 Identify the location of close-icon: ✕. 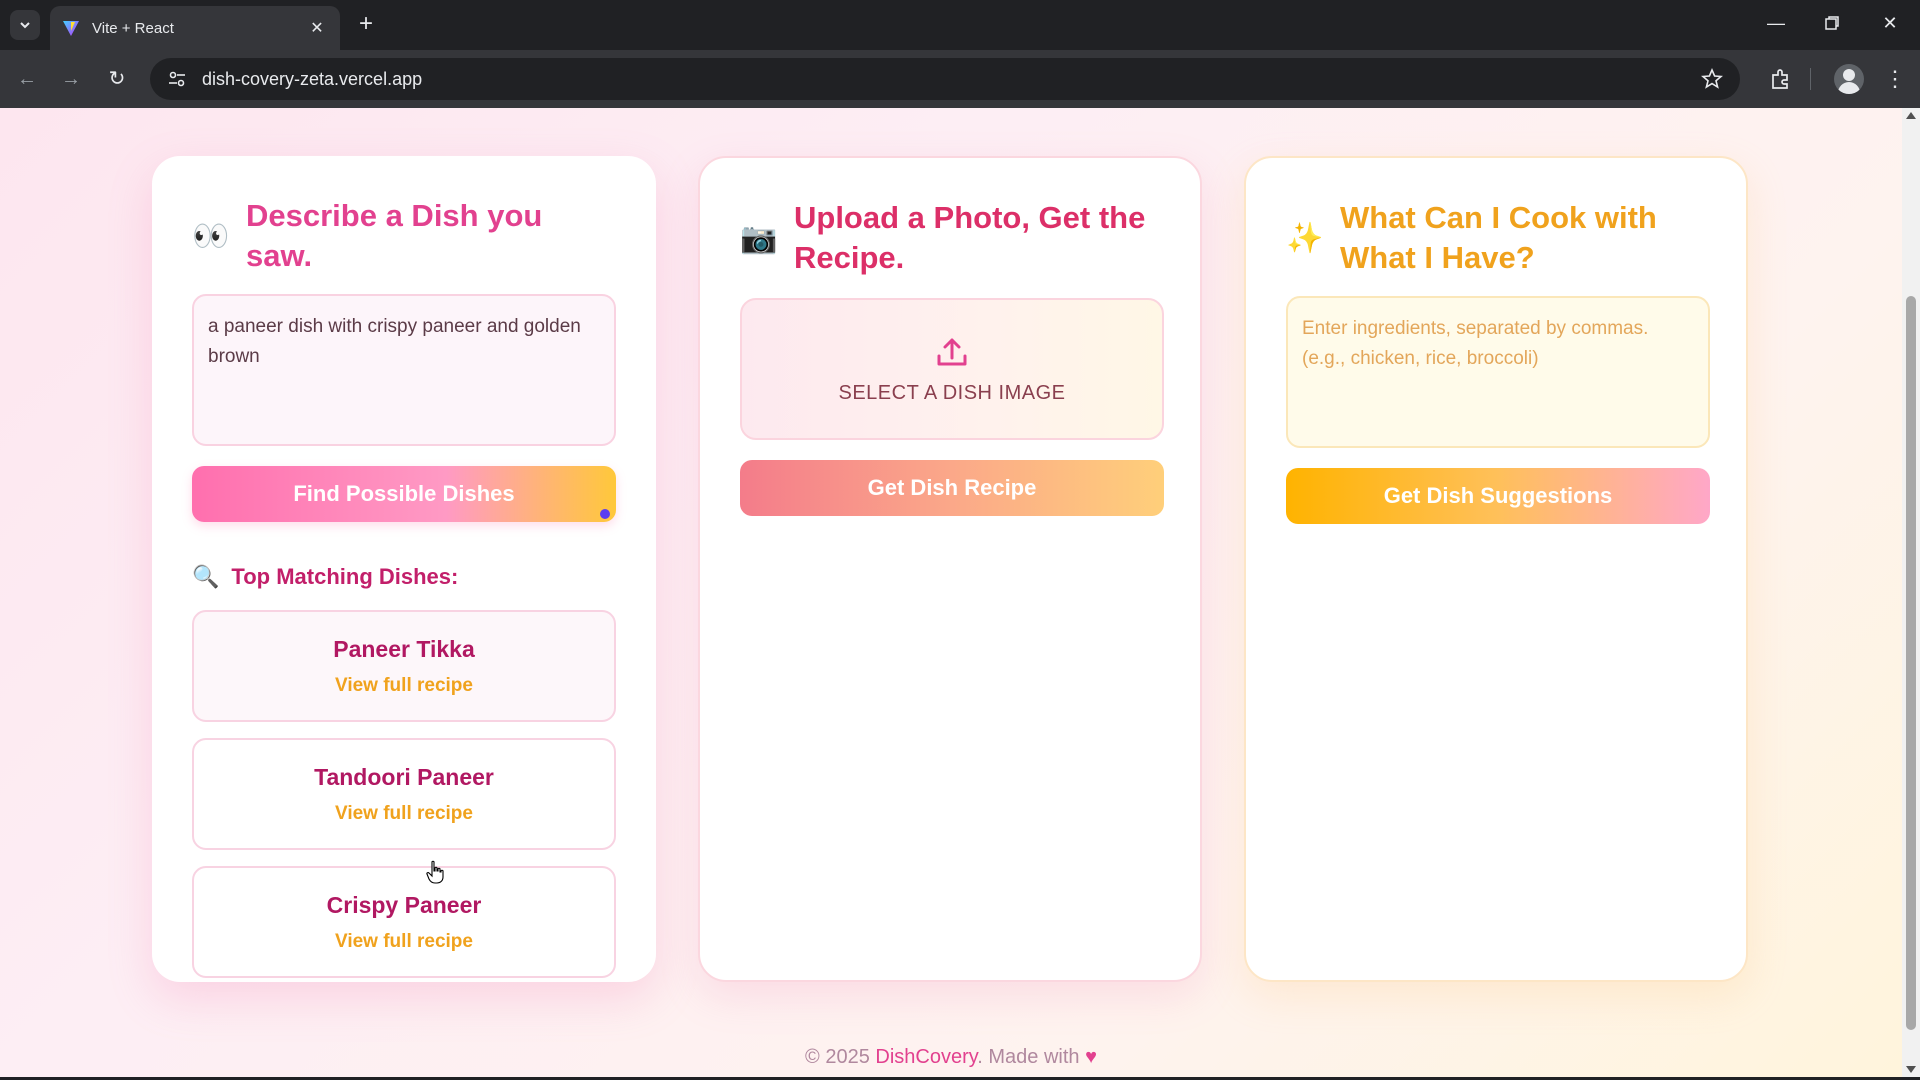
(317, 28).